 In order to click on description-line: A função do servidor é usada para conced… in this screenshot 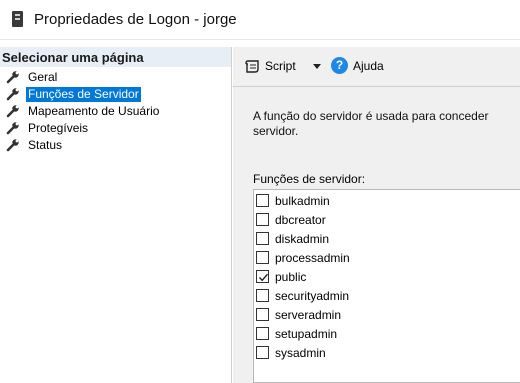, I will do `click(371, 116)`.